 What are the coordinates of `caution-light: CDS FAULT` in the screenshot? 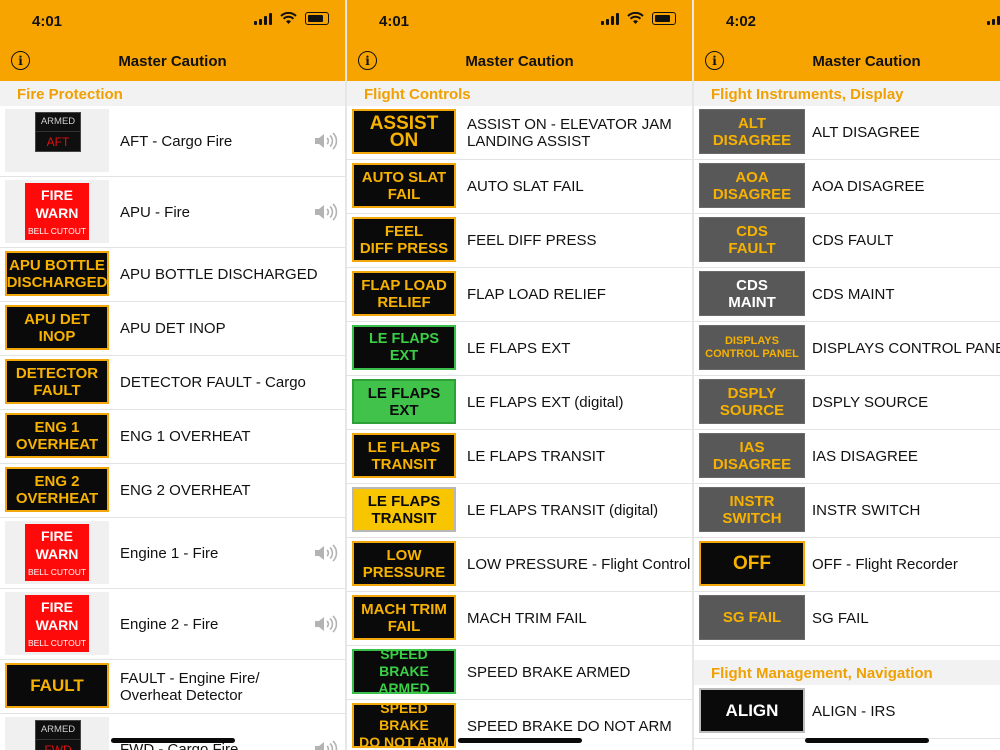 It's located at (752, 239).